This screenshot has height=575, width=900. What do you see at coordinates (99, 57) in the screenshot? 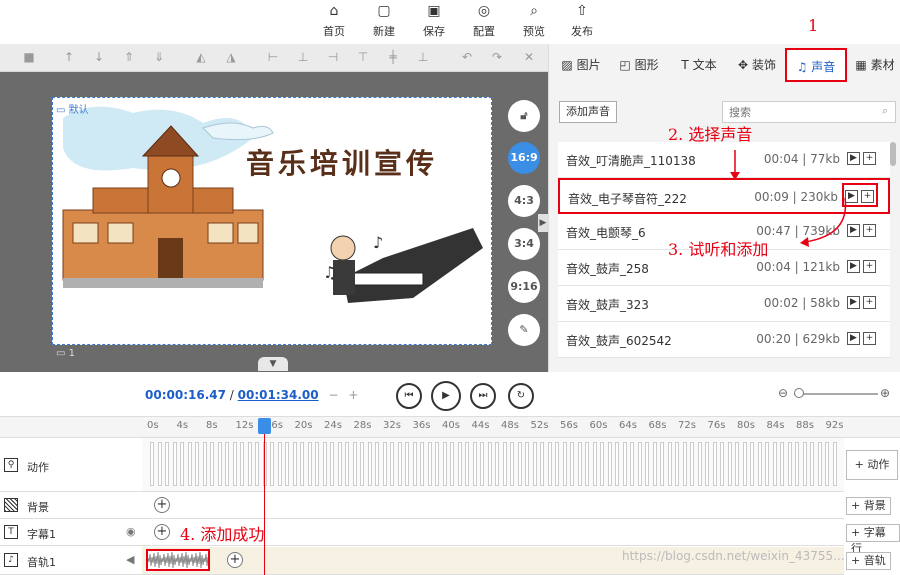
I see `move-down-icon: ↓` at bounding box center [99, 57].